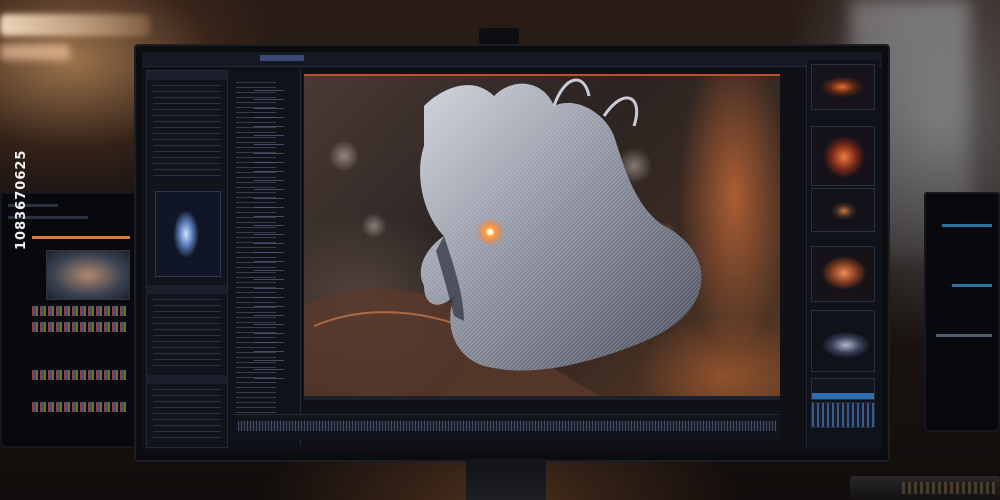 The width and height of the screenshot is (1000, 500). I want to click on keyboard-keys, so click(949, 488).